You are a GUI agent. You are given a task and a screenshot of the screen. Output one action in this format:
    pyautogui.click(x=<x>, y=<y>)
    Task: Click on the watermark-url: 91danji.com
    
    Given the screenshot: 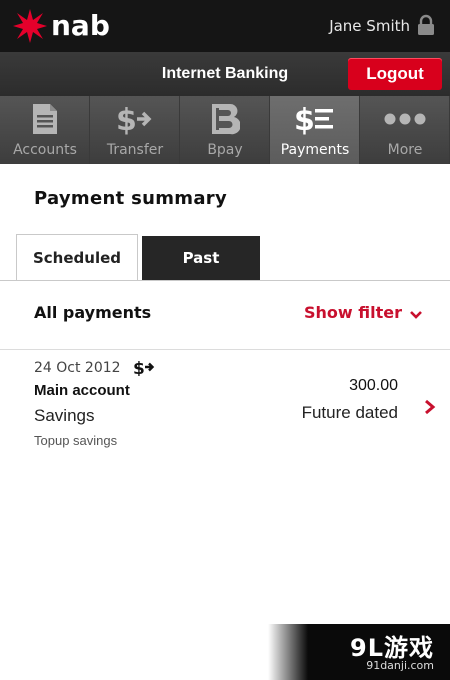 What is the action you would take?
    pyautogui.click(x=400, y=665)
    